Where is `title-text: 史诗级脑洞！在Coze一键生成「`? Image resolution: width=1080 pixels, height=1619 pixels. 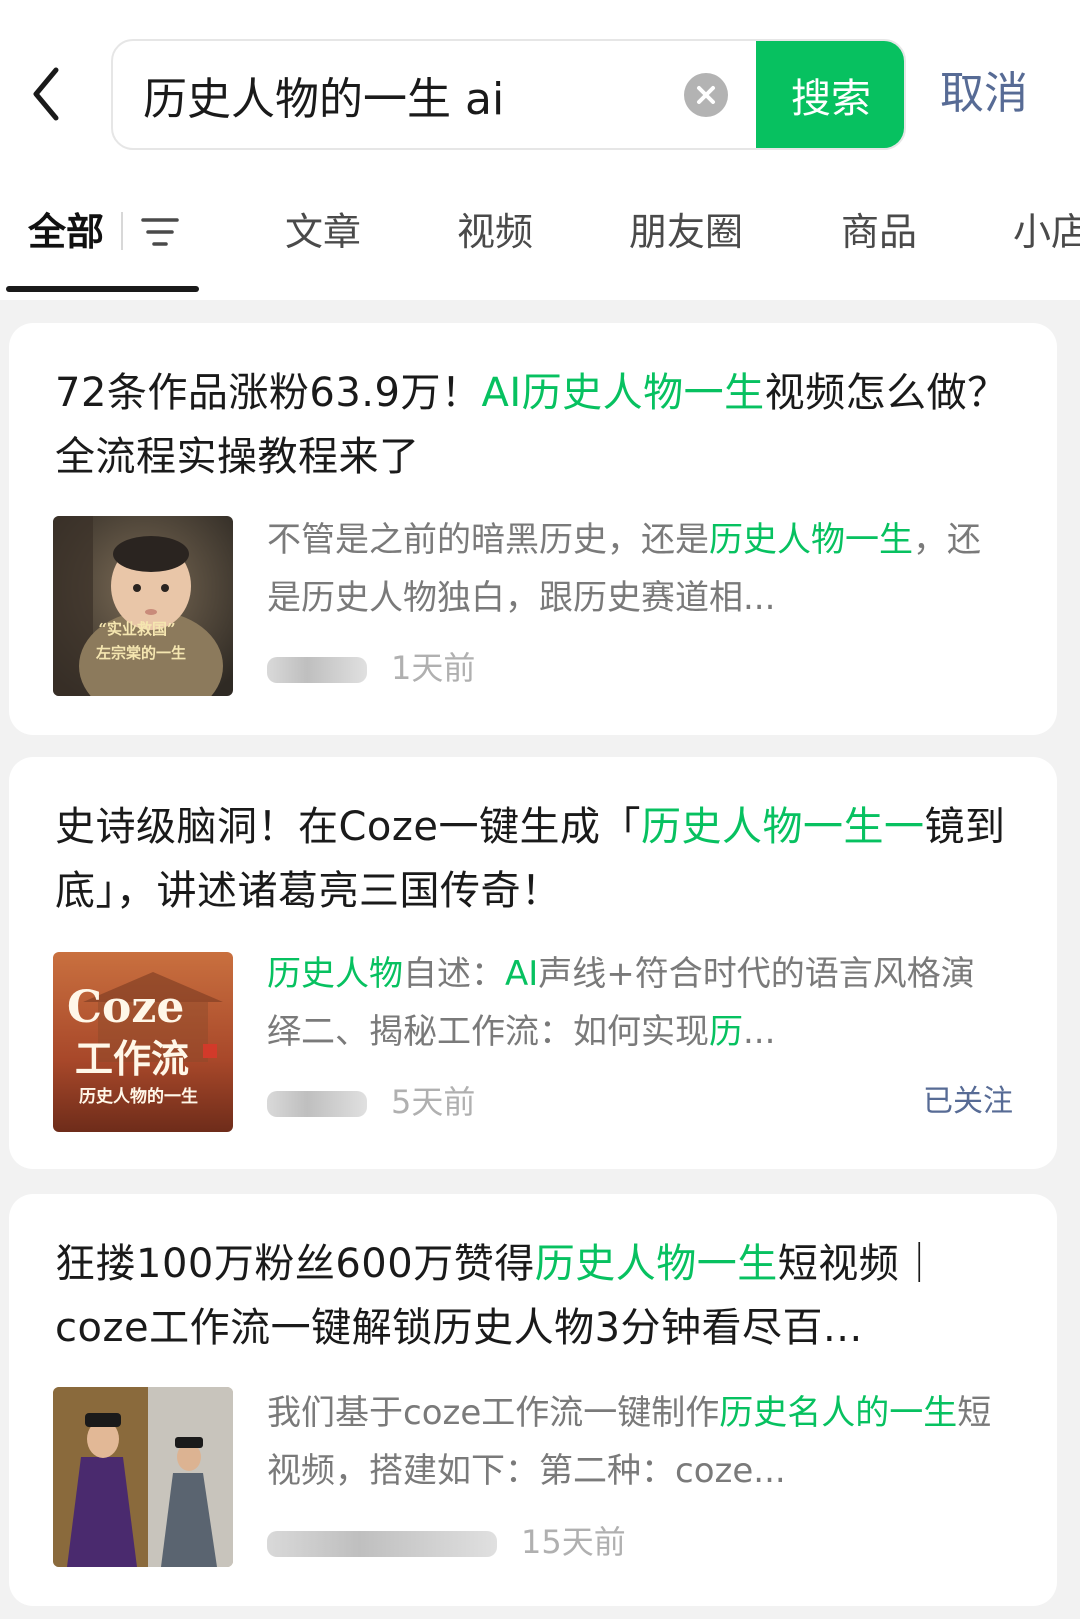 title-text: 史诗级脑洞！在Coze一键生成「 is located at coordinates (348, 827).